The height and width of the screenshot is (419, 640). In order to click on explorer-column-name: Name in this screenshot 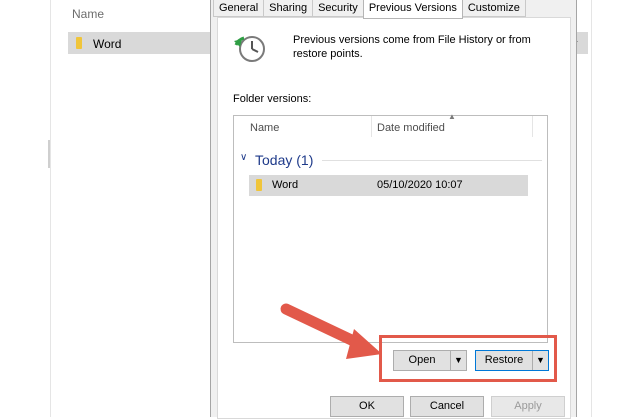, I will do `click(88, 14)`.